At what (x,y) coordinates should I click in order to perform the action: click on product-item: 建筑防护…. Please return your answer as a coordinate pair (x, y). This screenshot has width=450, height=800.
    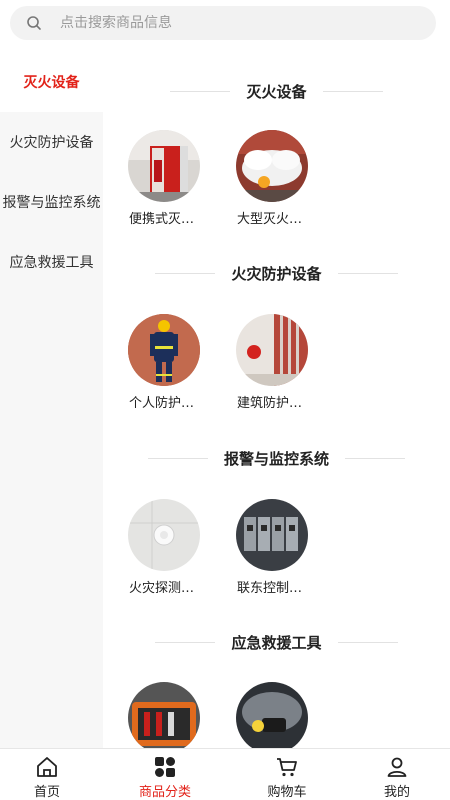
    Looking at the image, I should click on (259, 362).